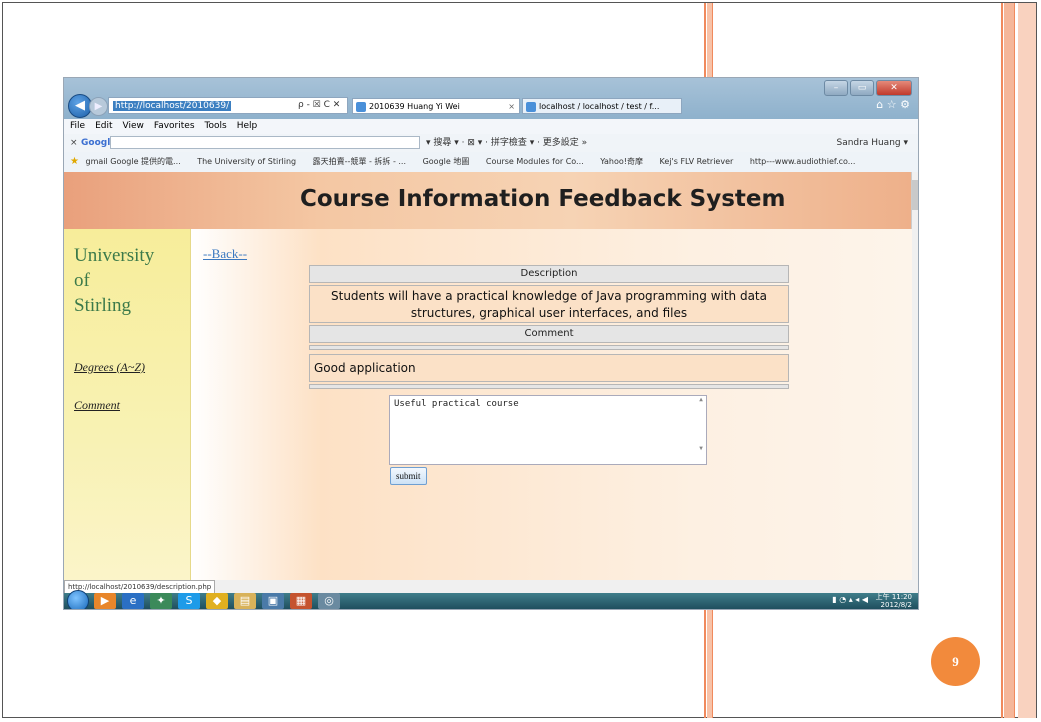 This screenshot has width=1041, height=722. Describe the element at coordinates (896, 605) in the screenshot. I see `clock-date: 2012/8/2` at that location.